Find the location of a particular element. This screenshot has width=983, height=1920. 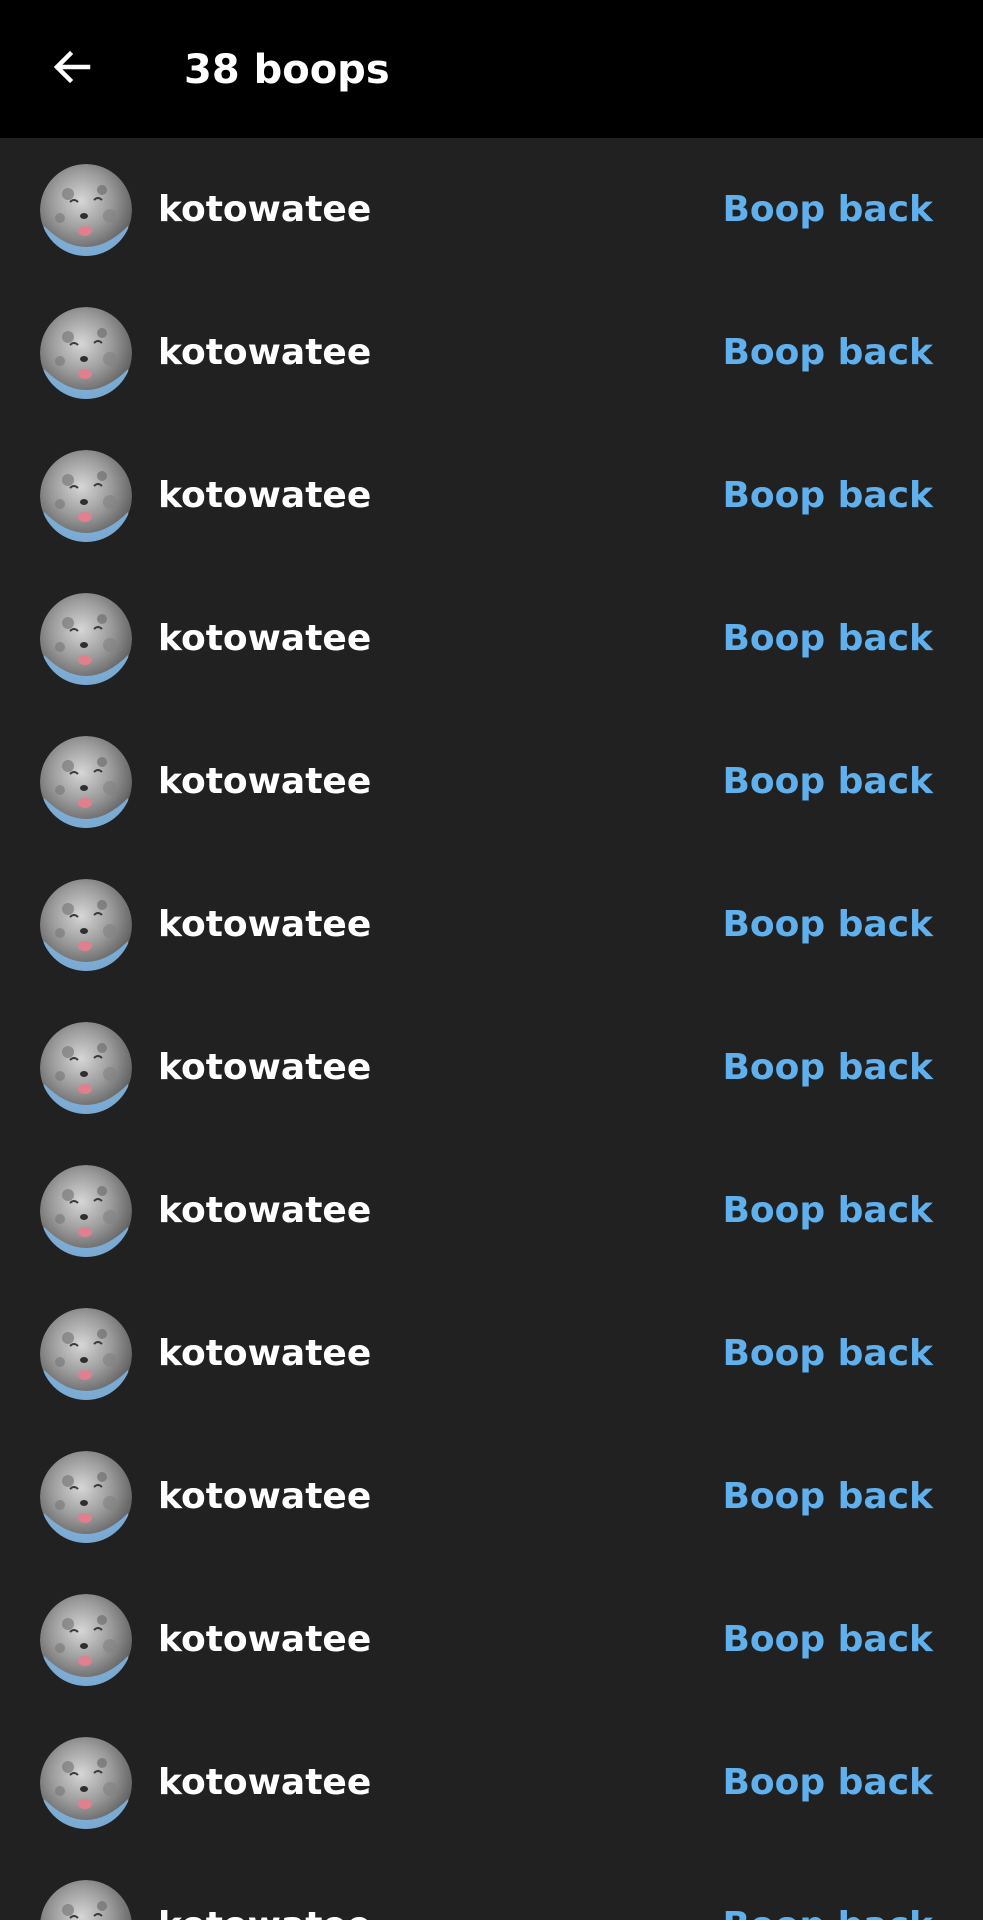

page-title: 38 boops is located at coordinates (287, 70).